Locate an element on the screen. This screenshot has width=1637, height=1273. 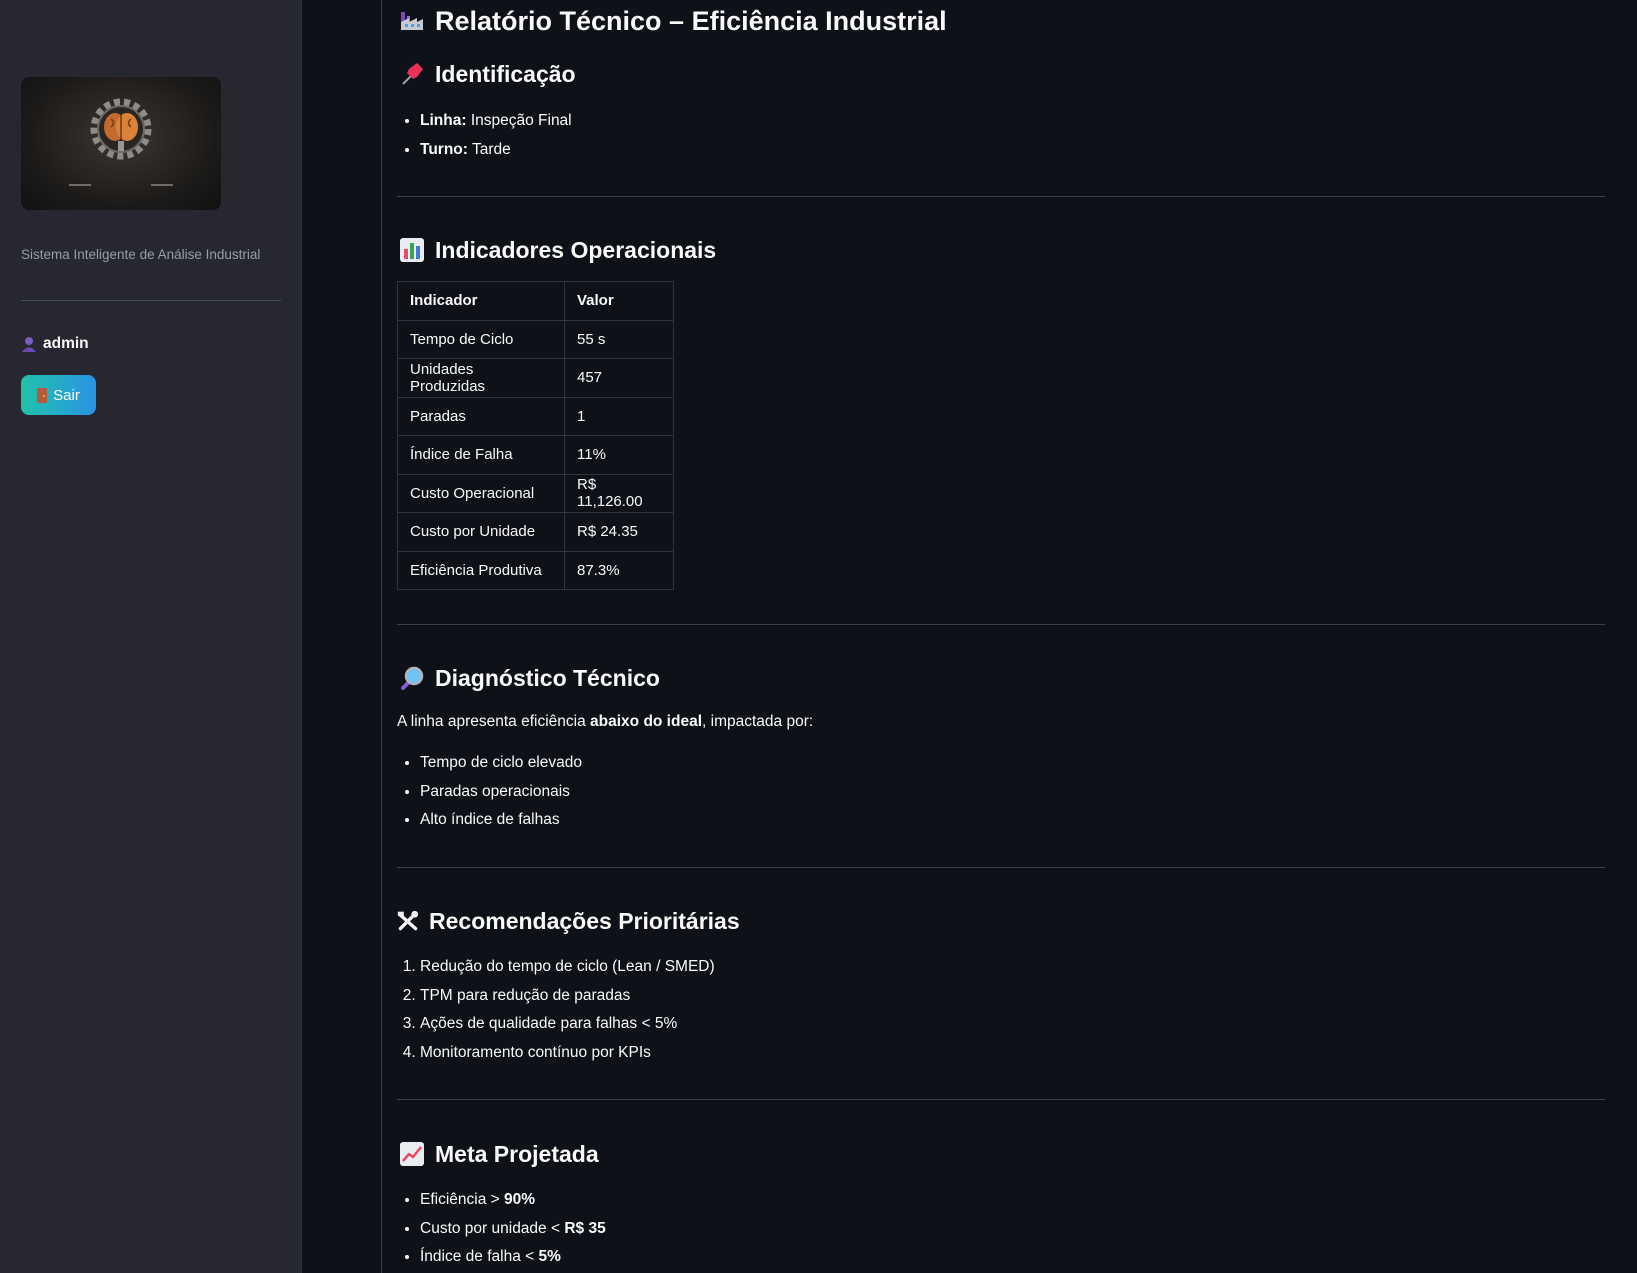
door-icon is located at coordinates (42, 395).